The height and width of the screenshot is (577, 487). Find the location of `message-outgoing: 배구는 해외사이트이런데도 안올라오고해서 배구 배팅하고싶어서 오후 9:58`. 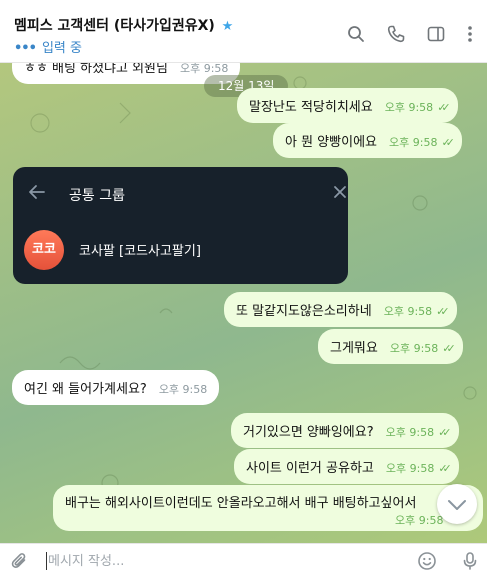

message-outgoing: 배구는 해외사이트이런데도 안올라오고해서 배구 배팅하고싶어서 오후 9:58 is located at coordinates (268, 508).